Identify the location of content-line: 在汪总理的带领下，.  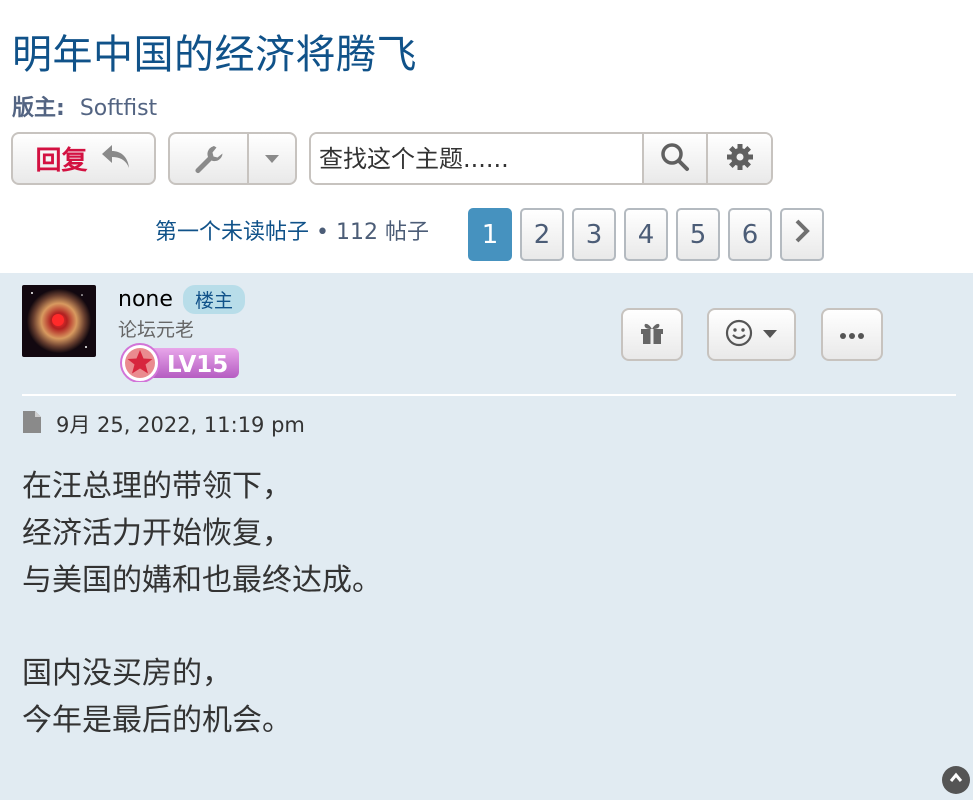
(157, 486).